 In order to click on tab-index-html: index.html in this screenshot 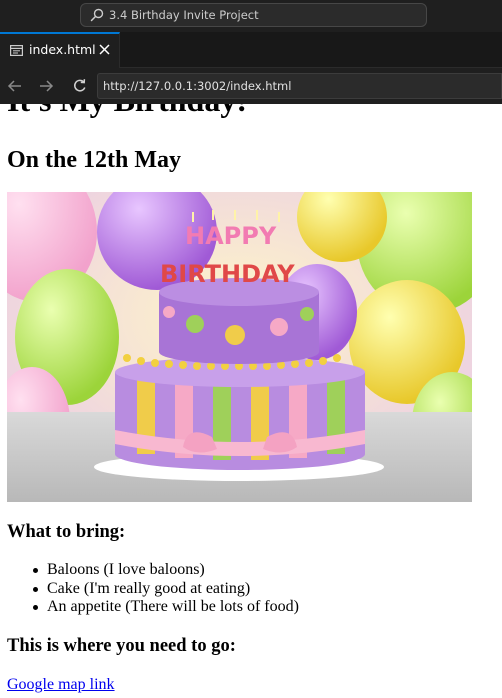, I will do `click(60, 50)`.